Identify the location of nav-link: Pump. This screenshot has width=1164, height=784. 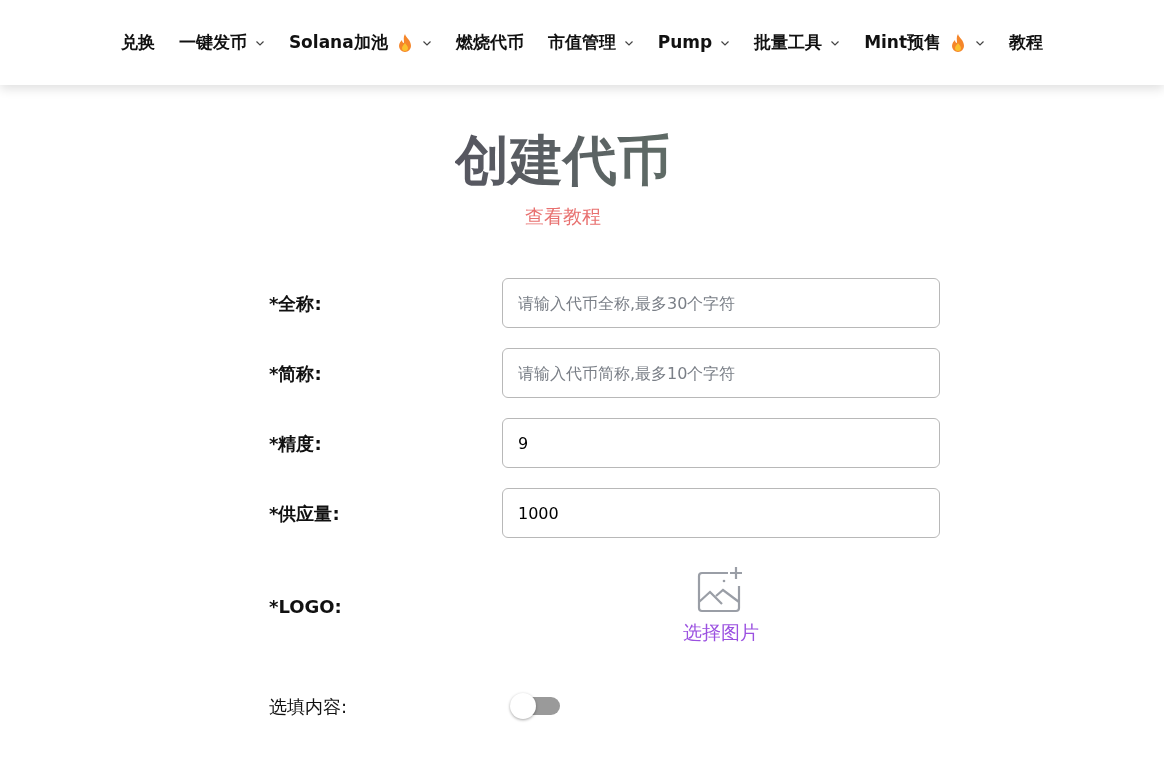
(694, 42).